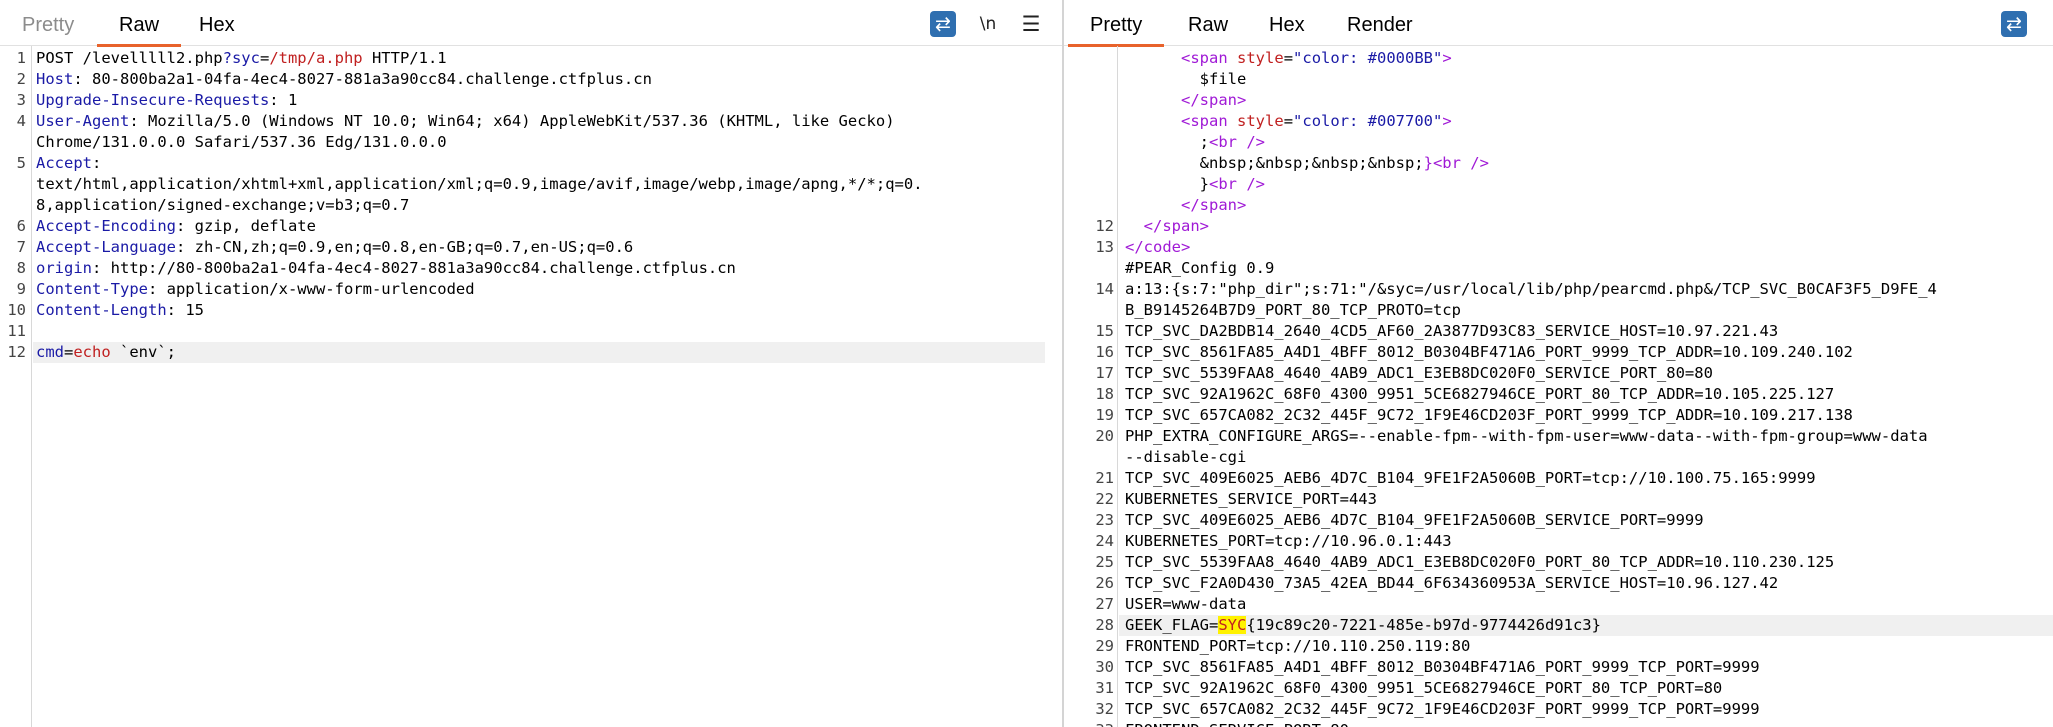  I want to click on hamburger-menu-icon: ☰, so click(1031, 24).